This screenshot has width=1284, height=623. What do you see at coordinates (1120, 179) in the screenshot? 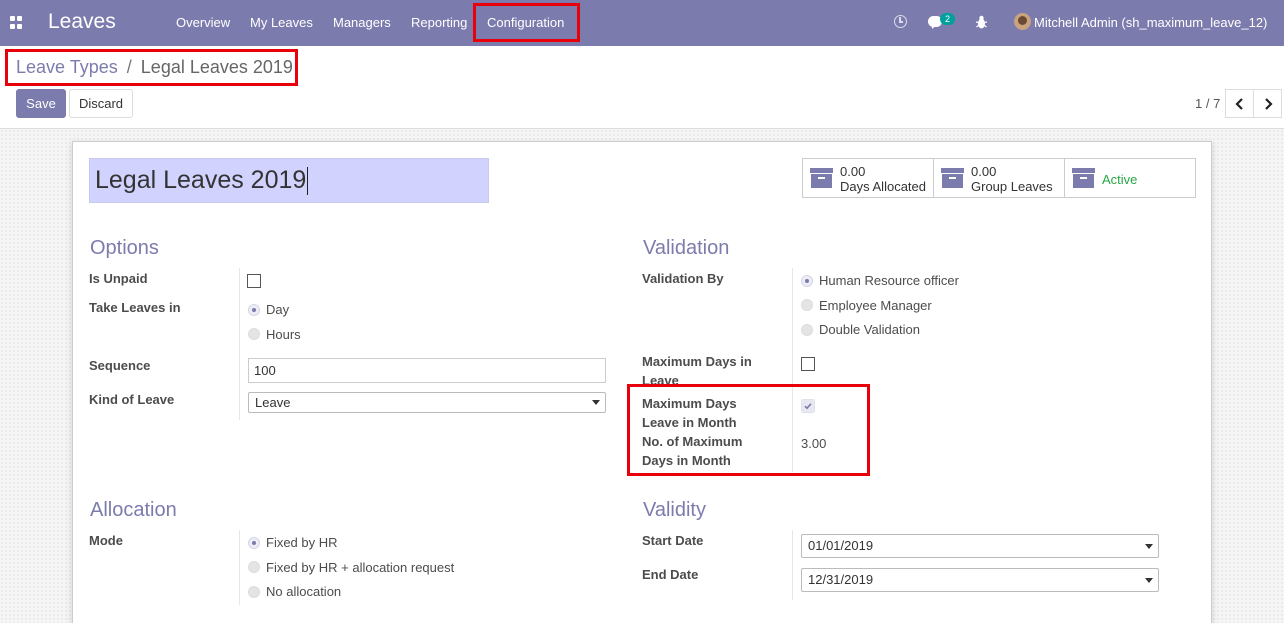
I see `active-label: Active` at bounding box center [1120, 179].